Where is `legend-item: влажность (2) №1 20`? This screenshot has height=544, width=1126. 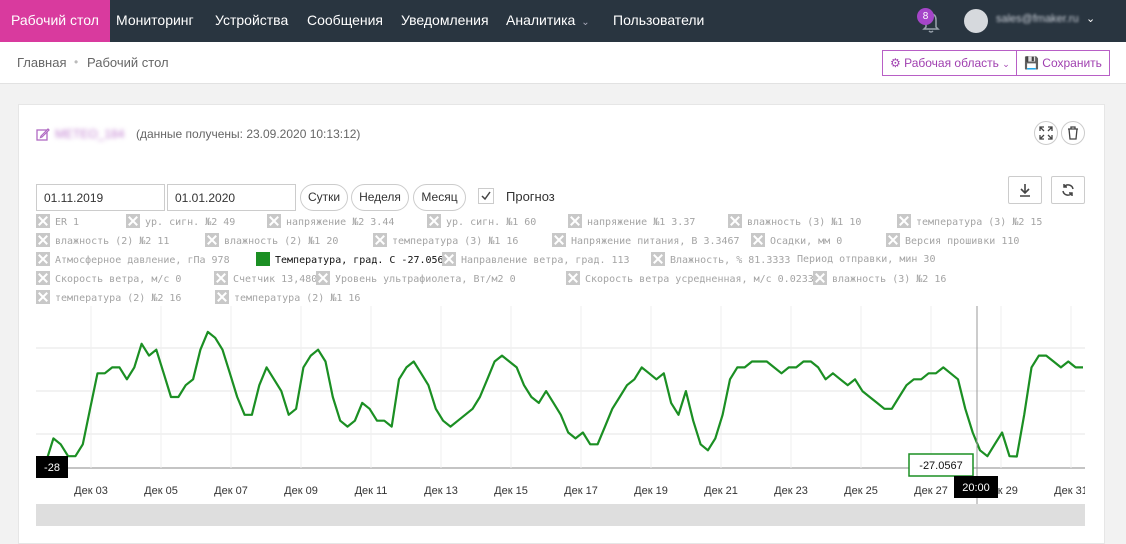 legend-item: влажность (2) №1 20 is located at coordinates (271, 241).